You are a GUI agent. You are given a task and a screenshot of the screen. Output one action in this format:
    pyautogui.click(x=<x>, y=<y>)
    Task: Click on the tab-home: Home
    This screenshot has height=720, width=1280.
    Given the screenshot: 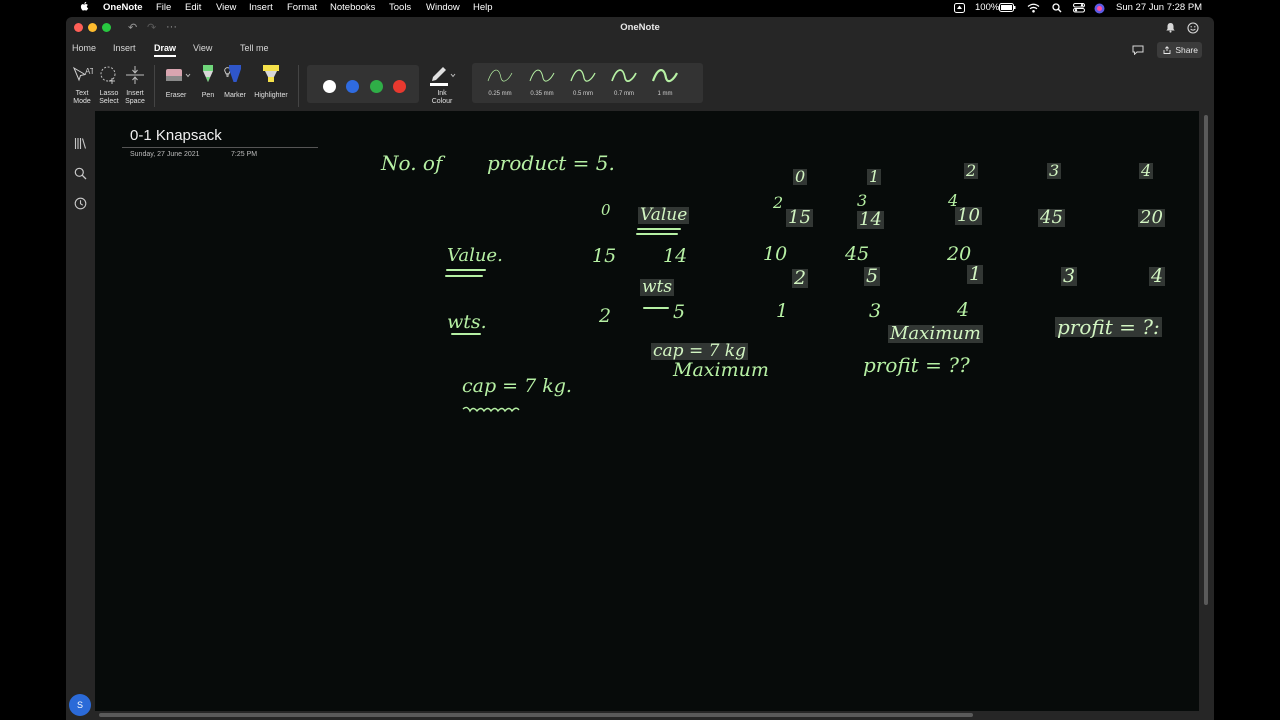 What is the action you would take?
    pyautogui.click(x=84, y=48)
    